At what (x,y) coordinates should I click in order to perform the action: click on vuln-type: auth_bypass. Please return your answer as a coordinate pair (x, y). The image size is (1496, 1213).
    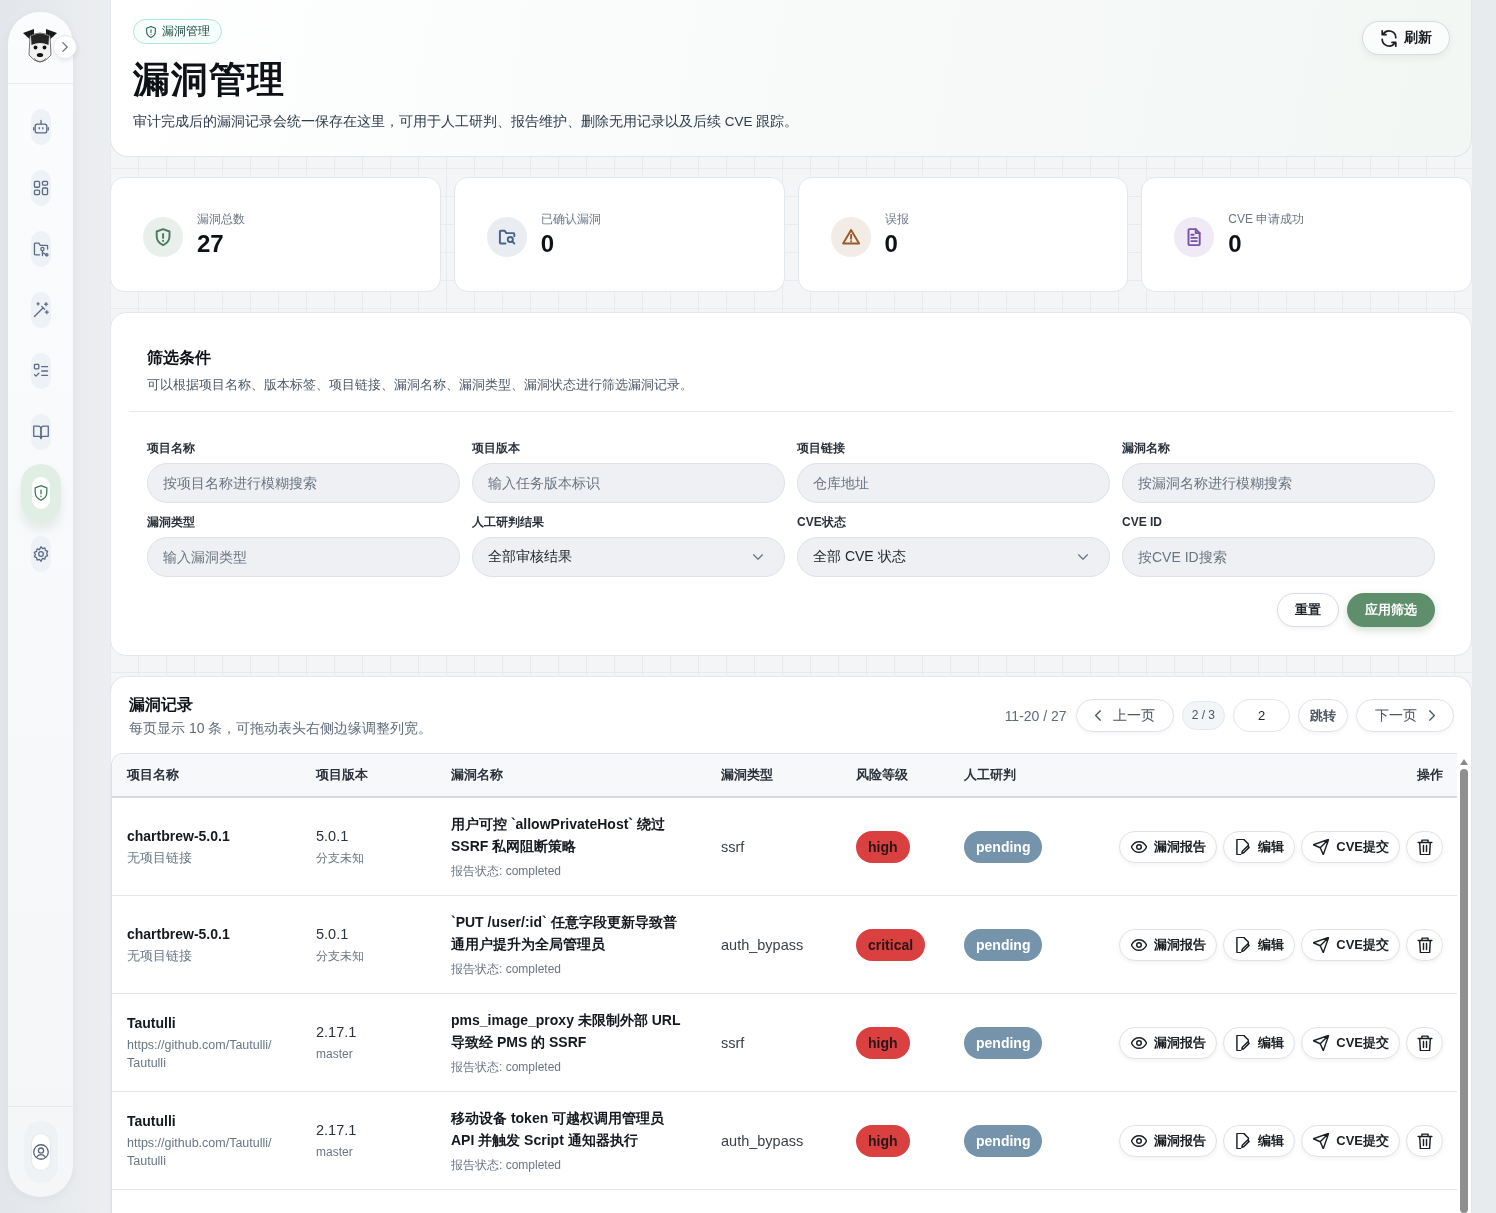
    Looking at the image, I should click on (762, 1140).